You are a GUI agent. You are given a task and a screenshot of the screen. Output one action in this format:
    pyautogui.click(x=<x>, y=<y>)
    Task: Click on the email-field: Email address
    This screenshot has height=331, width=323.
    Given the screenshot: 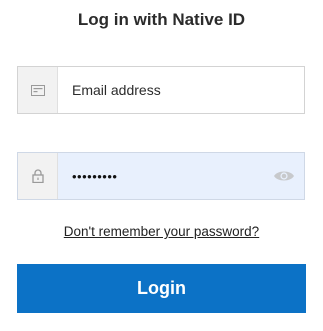 What is the action you would take?
    pyautogui.click(x=161, y=90)
    